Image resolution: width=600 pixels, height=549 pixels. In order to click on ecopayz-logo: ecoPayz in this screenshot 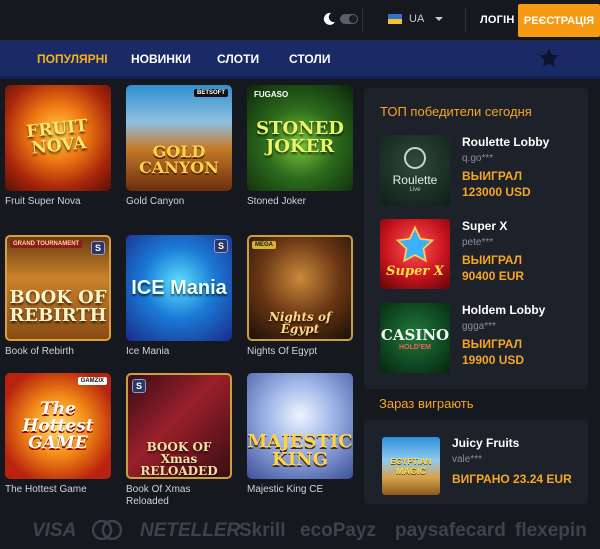, I will do `click(338, 530)`.